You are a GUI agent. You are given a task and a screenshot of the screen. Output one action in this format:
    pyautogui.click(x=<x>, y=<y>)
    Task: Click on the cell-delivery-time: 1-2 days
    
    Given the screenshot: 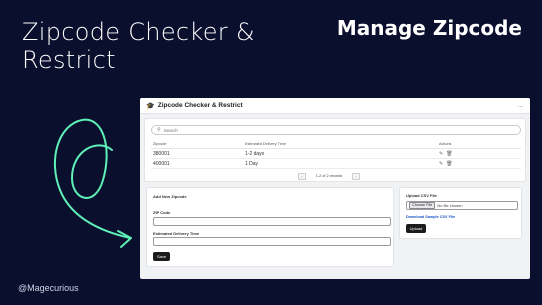 What is the action you would take?
    pyautogui.click(x=255, y=154)
    